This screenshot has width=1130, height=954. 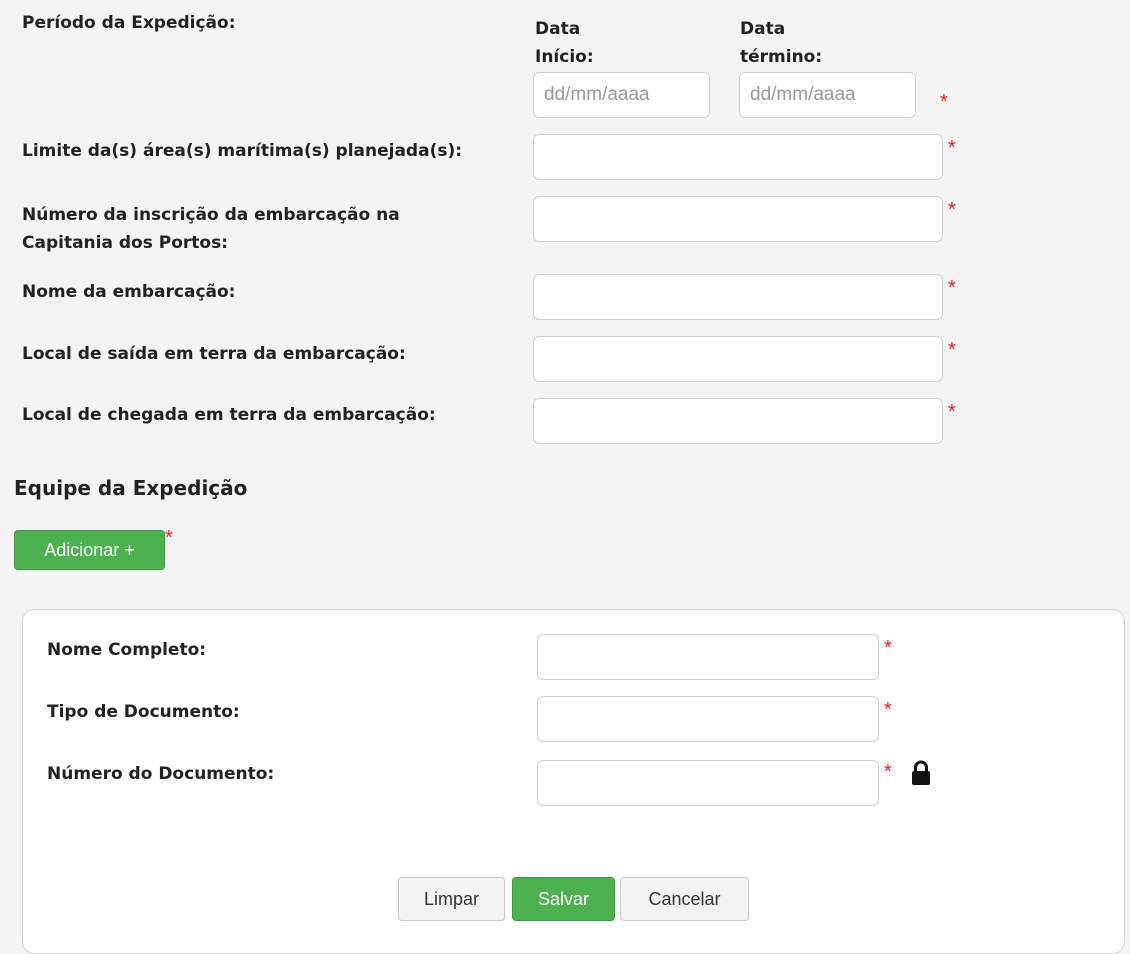 What do you see at coordinates (921, 772) in the screenshot?
I see `lock-icon` at bounding box center [921, 772].